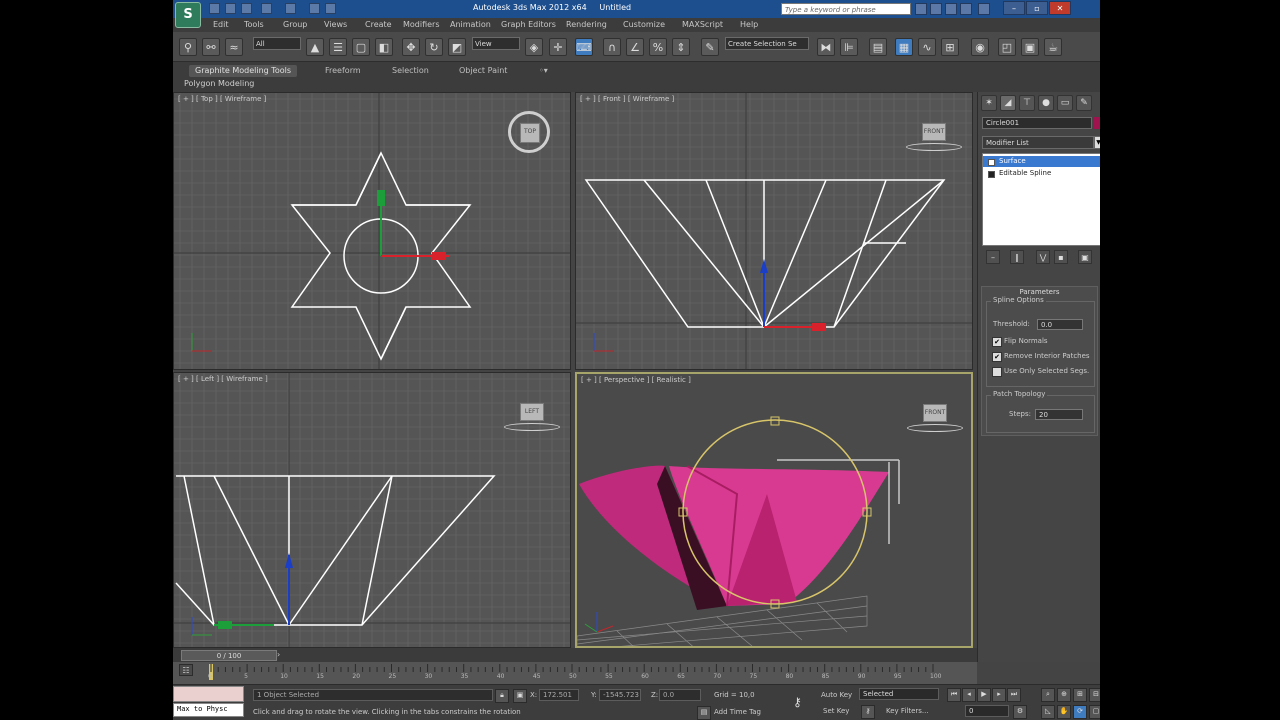 The height and width of the screenshot is (720, 1280). I want to click on chevron-down-icon: ▼, so click(1097, 142).